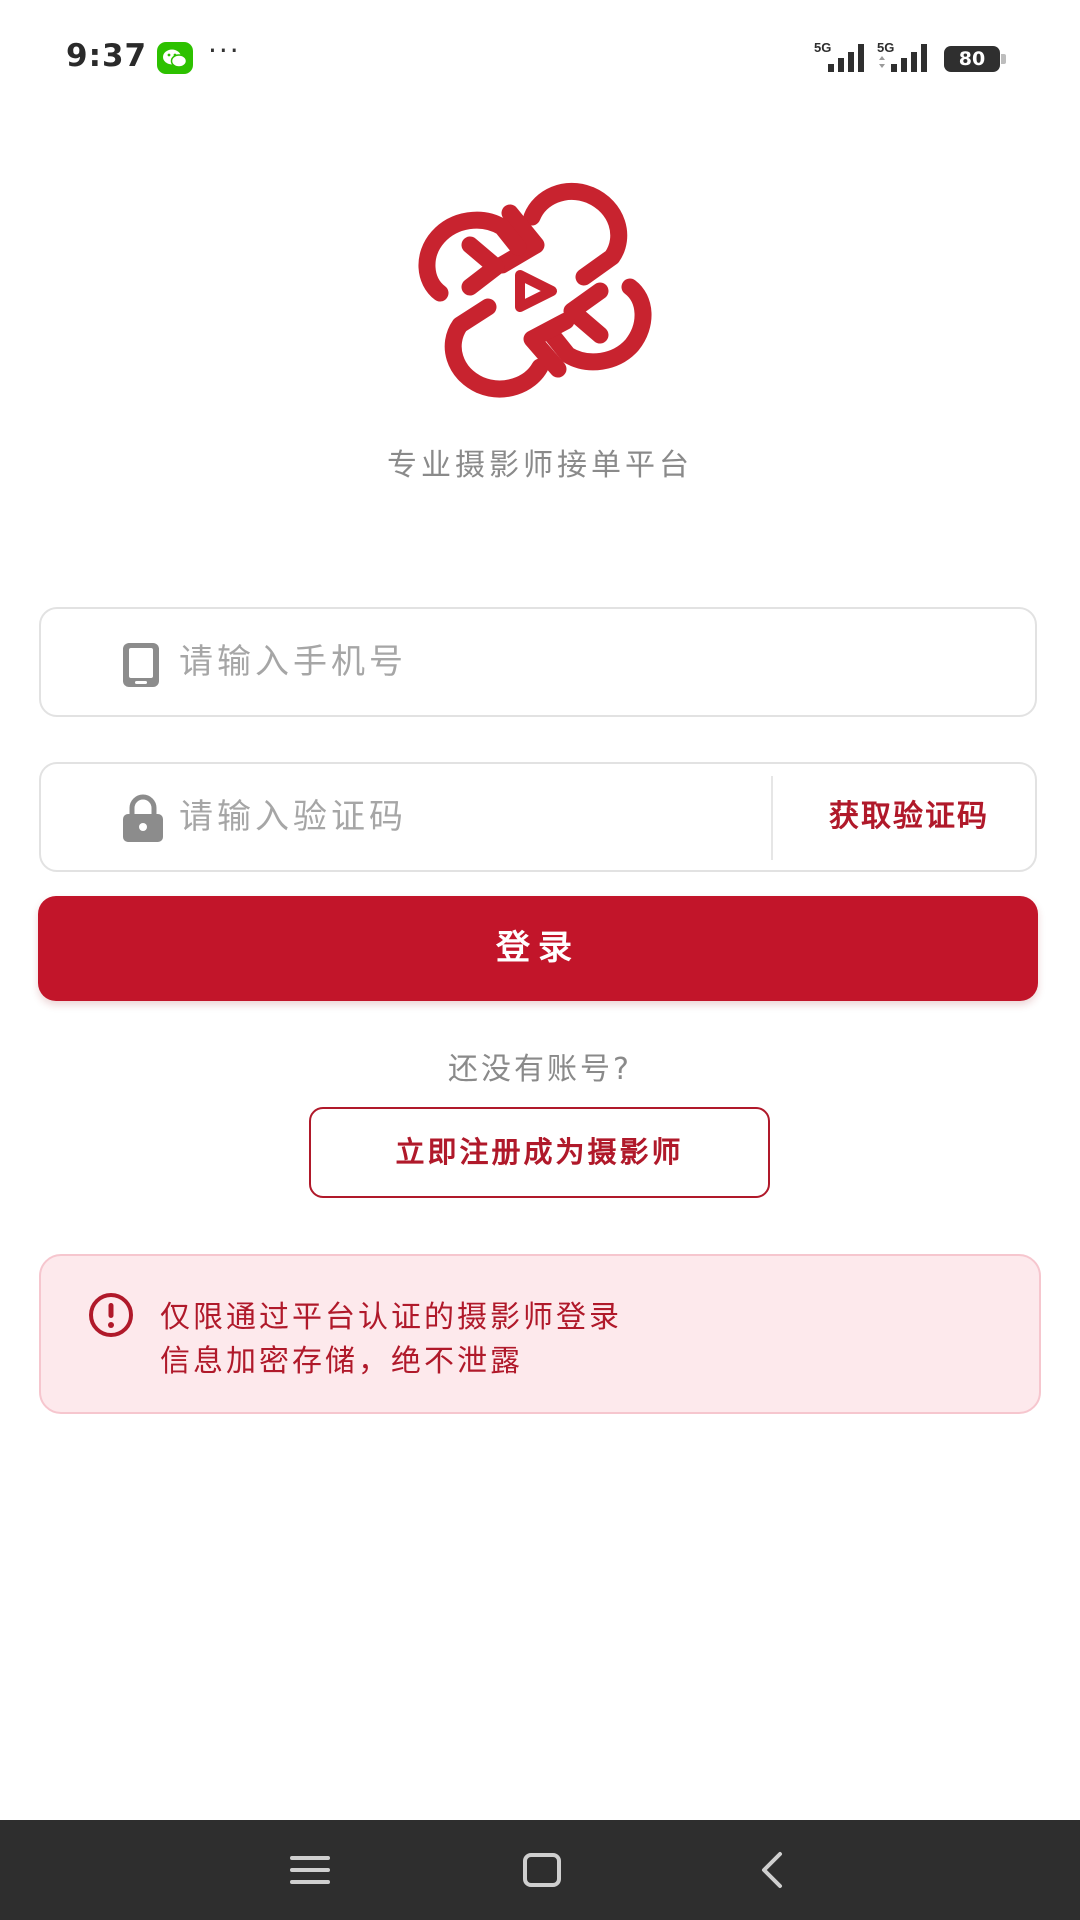  I want to click on code-input, so click(459, 817).